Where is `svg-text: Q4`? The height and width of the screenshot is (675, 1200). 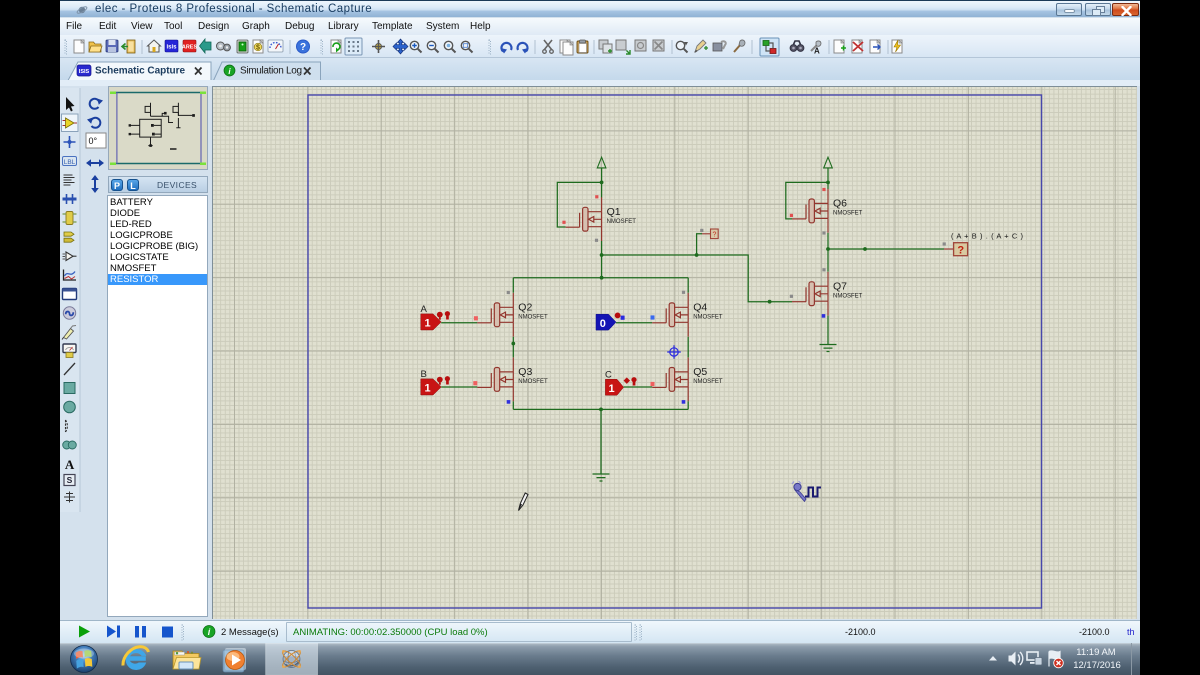 svg-text: Q4 is located at coordinates (700, 308).